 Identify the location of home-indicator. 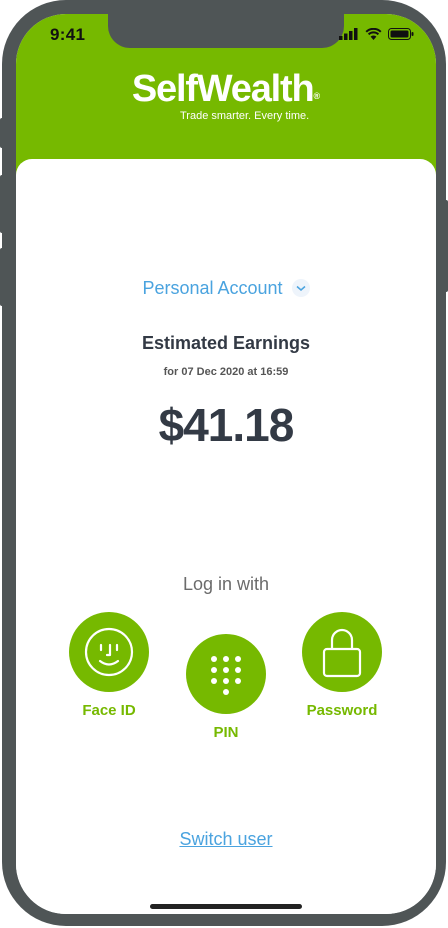
(226, 906).